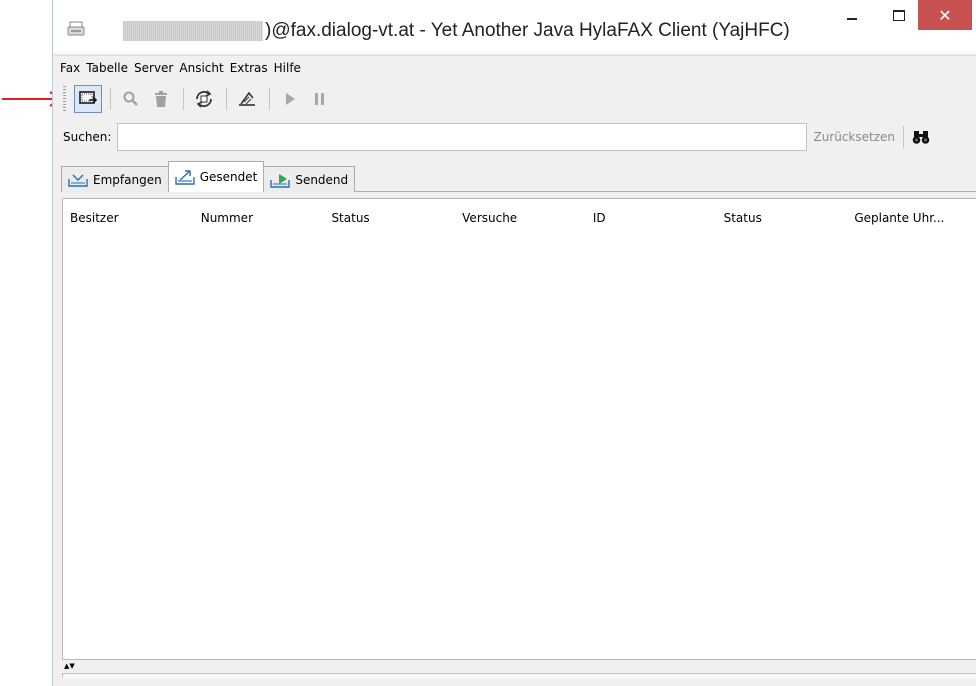 This screenshot has height=686, width=976. What do you see at coordinates (852, 19) in the screenshot?
I see `minimize-icon` at bounding box center [852, 19].